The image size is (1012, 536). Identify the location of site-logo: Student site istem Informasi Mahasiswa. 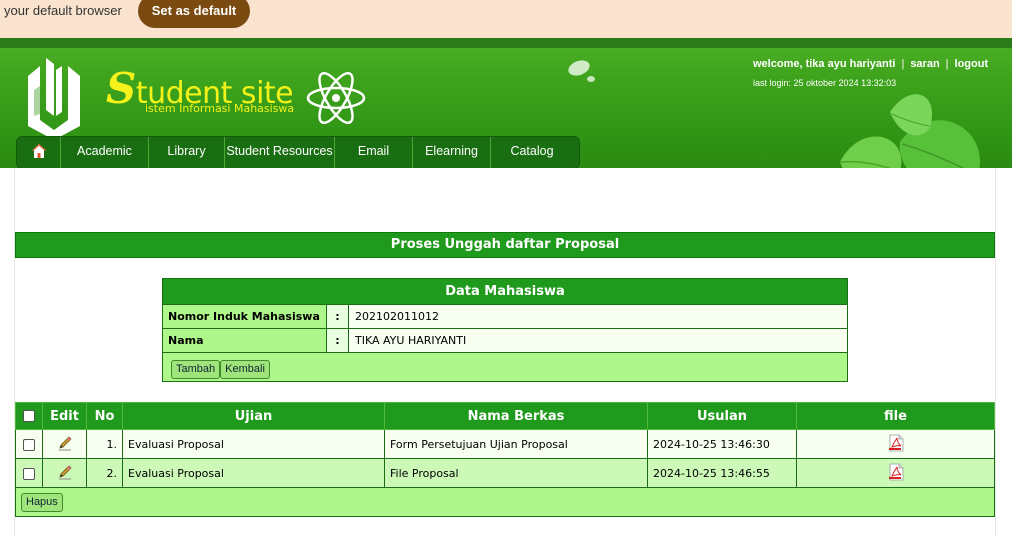
(224, 95).